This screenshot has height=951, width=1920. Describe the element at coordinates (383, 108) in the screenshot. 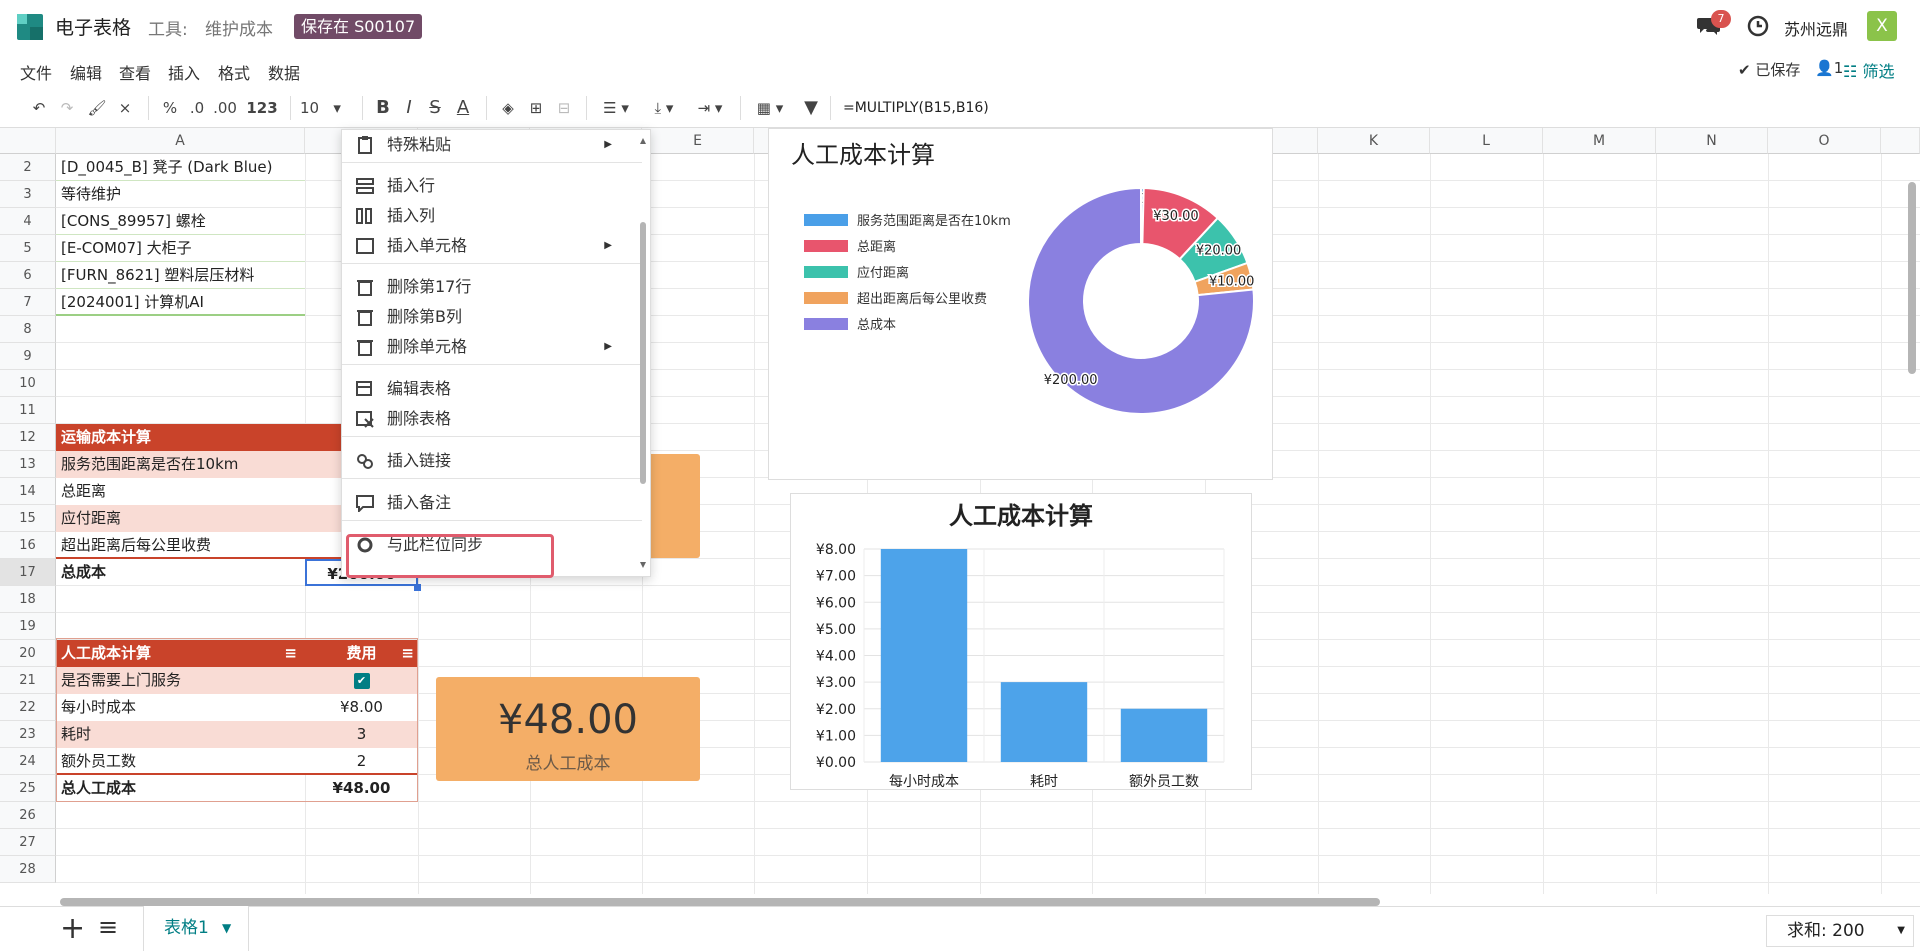

I see `bold-button: B` at that location.